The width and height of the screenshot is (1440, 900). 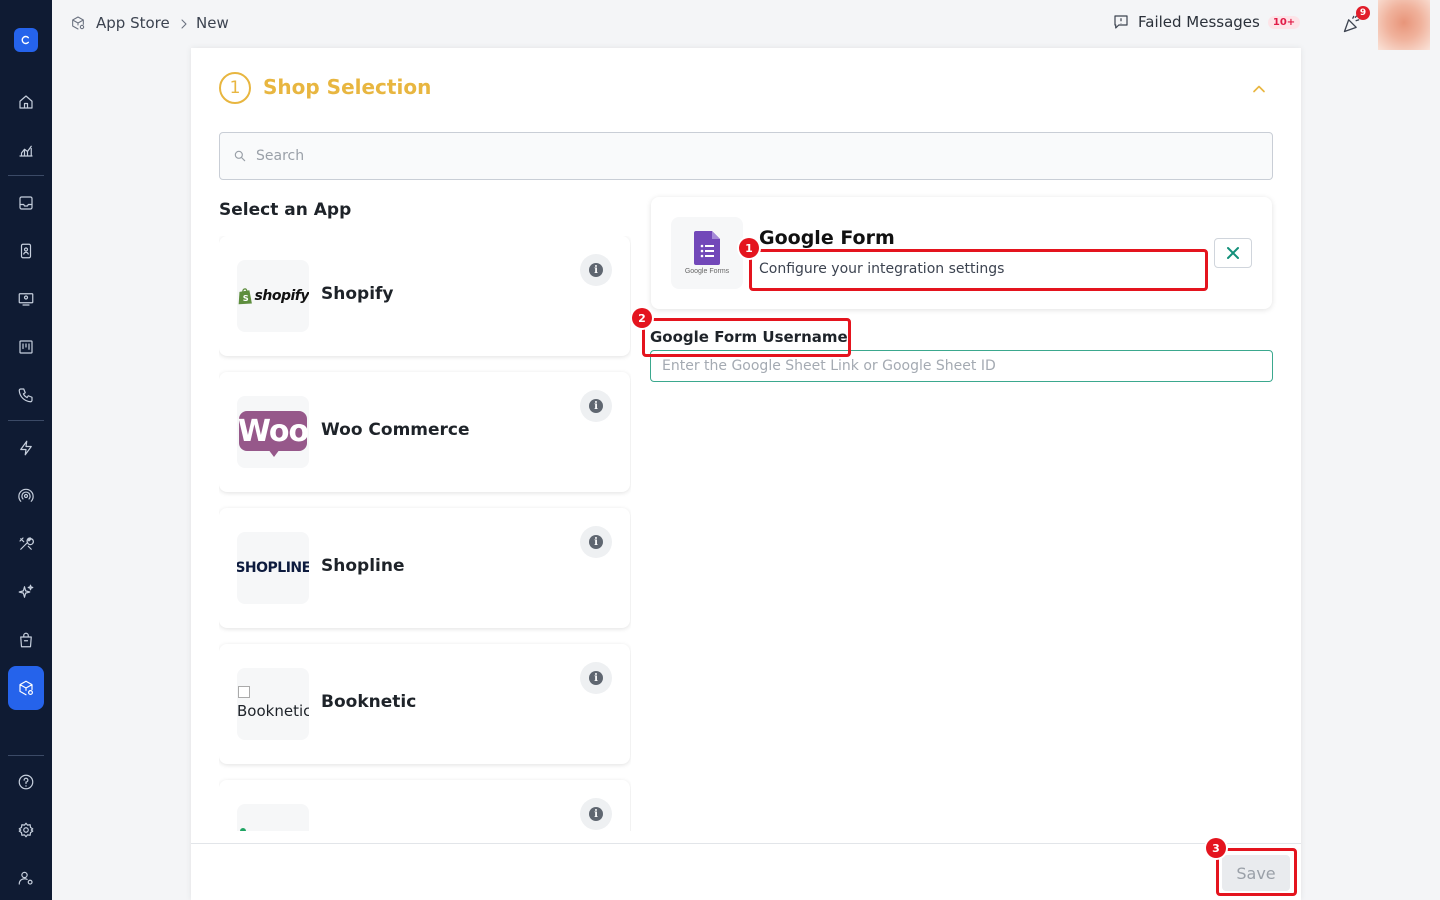 I want to click on failed-messages-count-badge: 10+, so click(x=1284, y=22).